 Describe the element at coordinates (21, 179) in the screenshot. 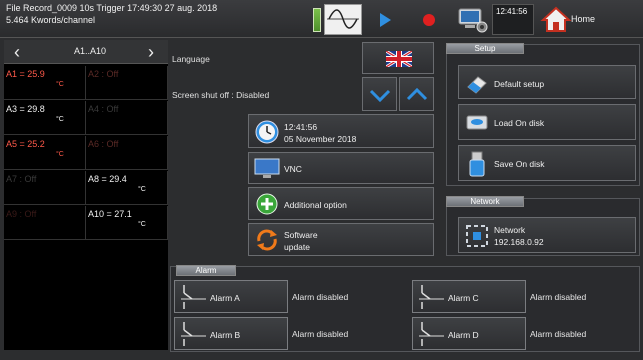

I see `channel-value: A7 : Off` at that location.